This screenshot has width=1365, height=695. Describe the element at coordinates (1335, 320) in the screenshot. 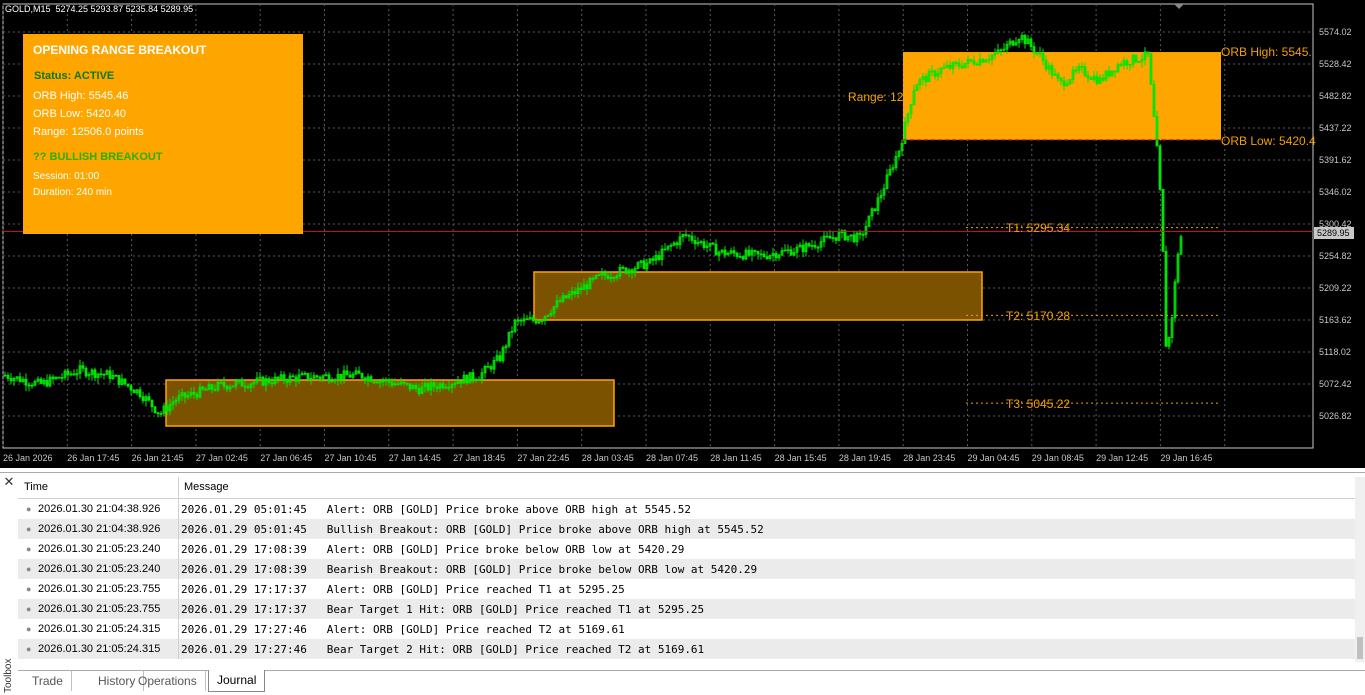

I see `price-tick-label: 5163.62` at that location.